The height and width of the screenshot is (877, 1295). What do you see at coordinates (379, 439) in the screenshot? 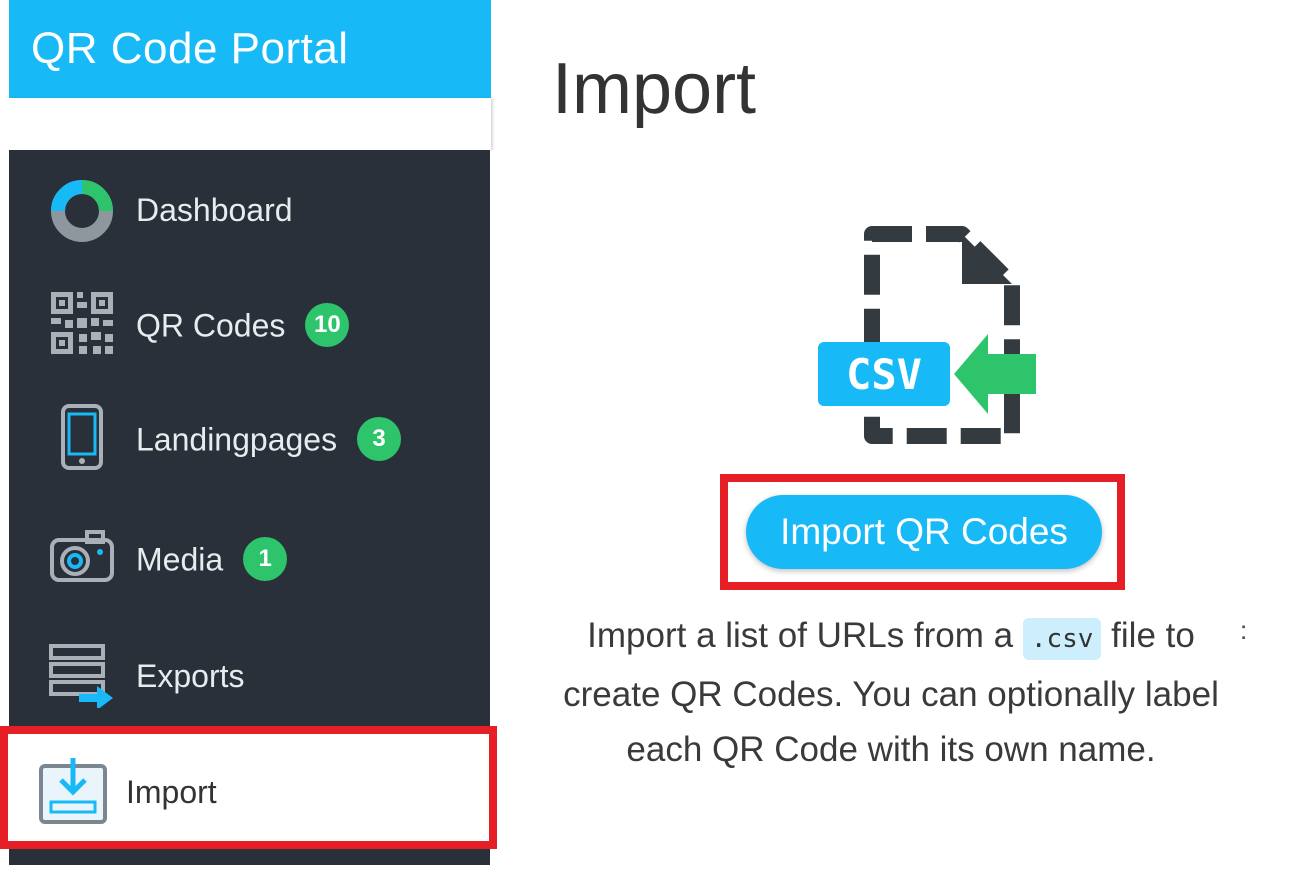
I see `count-badge: 3` at bounding box center [379, 439].